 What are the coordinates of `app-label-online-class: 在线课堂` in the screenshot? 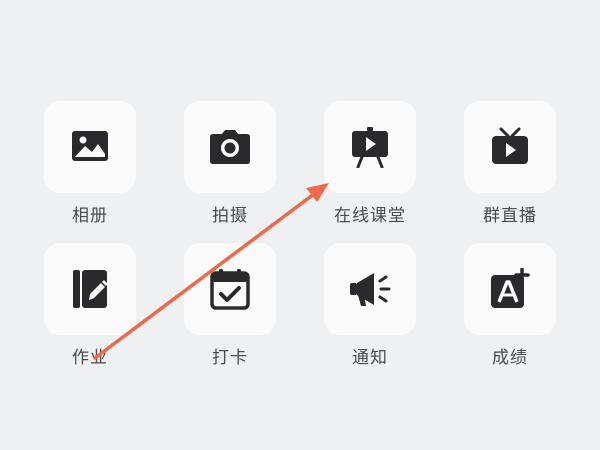 It's located at (370, 216).